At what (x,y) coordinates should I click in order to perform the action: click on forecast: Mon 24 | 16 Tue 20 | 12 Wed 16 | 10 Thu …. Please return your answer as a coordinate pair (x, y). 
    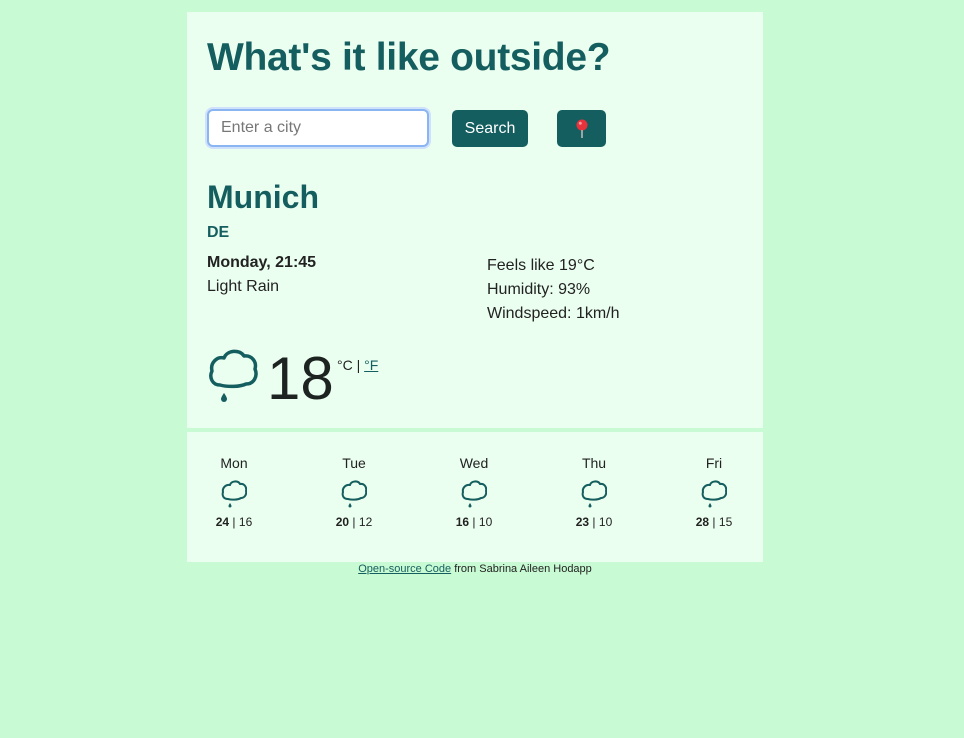
    Looking at the image, I should click on (475, 497).